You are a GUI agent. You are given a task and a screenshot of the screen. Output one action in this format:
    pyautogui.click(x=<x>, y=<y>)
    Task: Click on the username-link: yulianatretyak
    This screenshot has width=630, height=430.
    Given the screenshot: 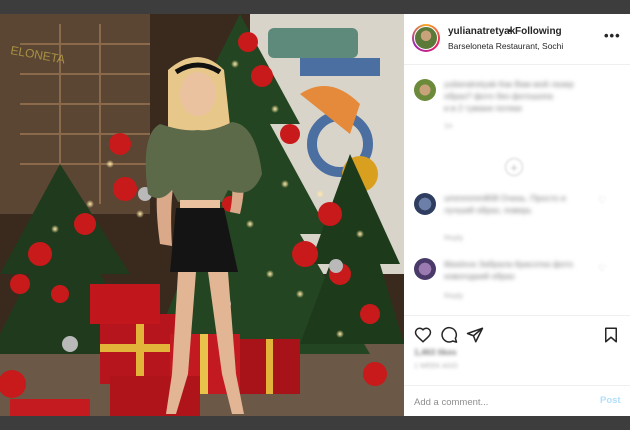 What is the action you would take?
    pyautogui.click(x=481, y=31)
    